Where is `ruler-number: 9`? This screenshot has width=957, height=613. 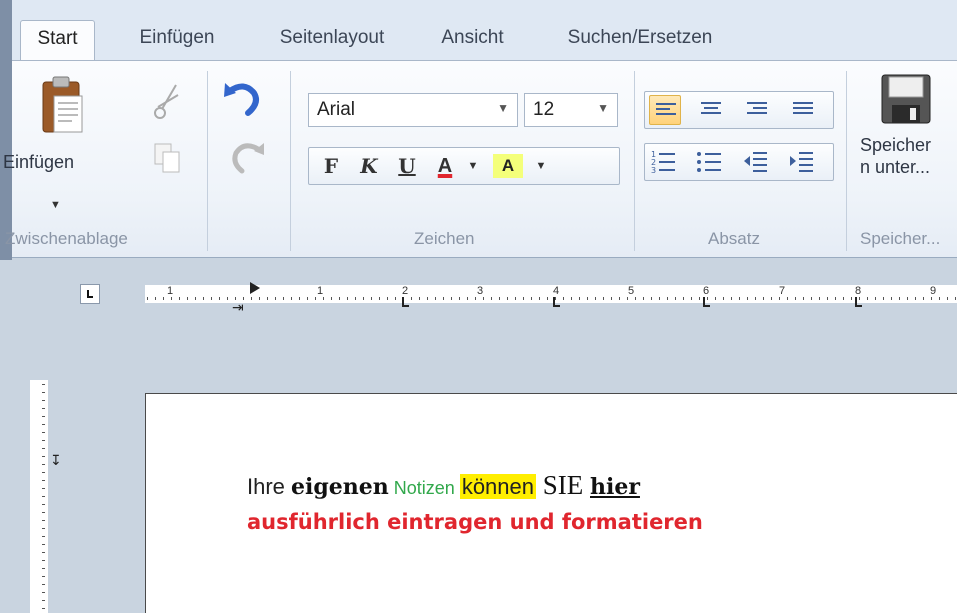
ruler-number: 9 is located at coordinates (933, 291).